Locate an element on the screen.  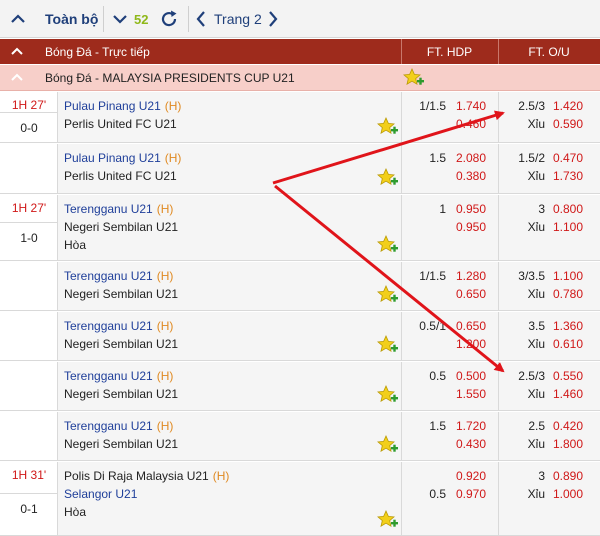
star-add-icon is located at coordinates (387, 177).